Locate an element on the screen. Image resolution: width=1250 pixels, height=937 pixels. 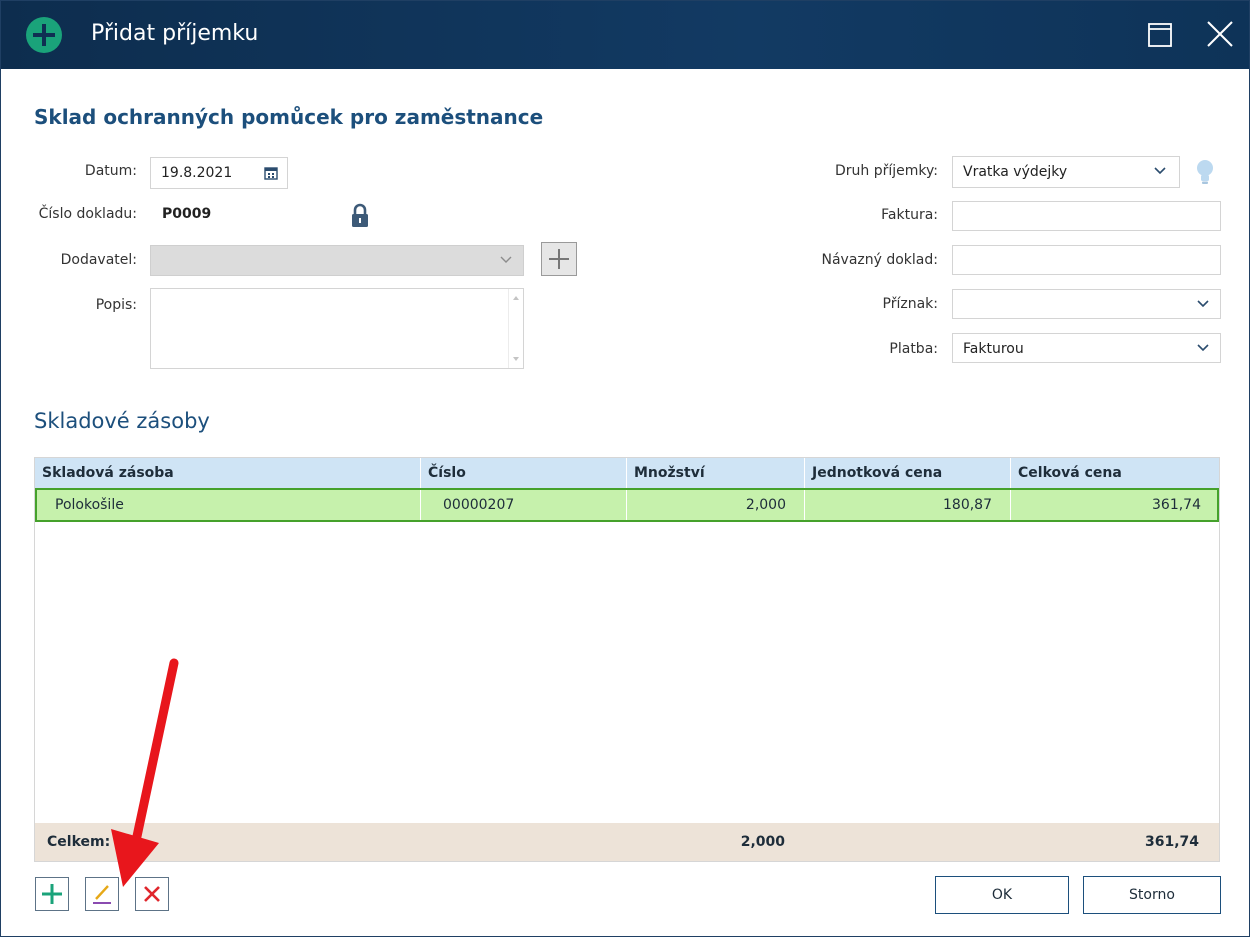
column-header-total-price: Celková cena is located at coordinates (1115, 473).